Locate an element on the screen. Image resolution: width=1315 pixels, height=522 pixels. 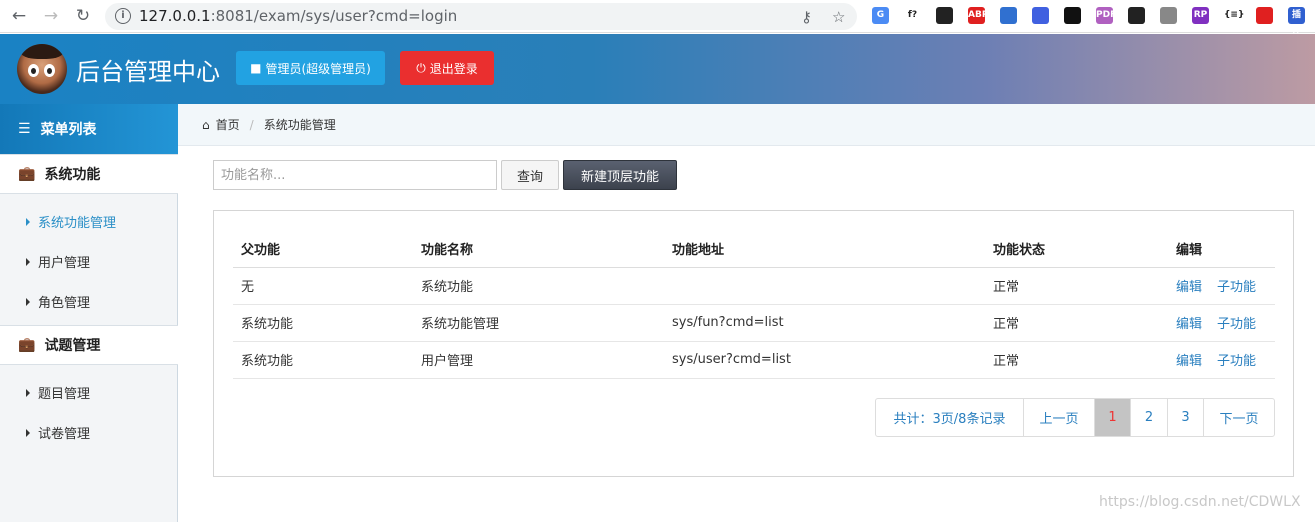
page-button-1: 1 is located at coordinates (1112, 417).